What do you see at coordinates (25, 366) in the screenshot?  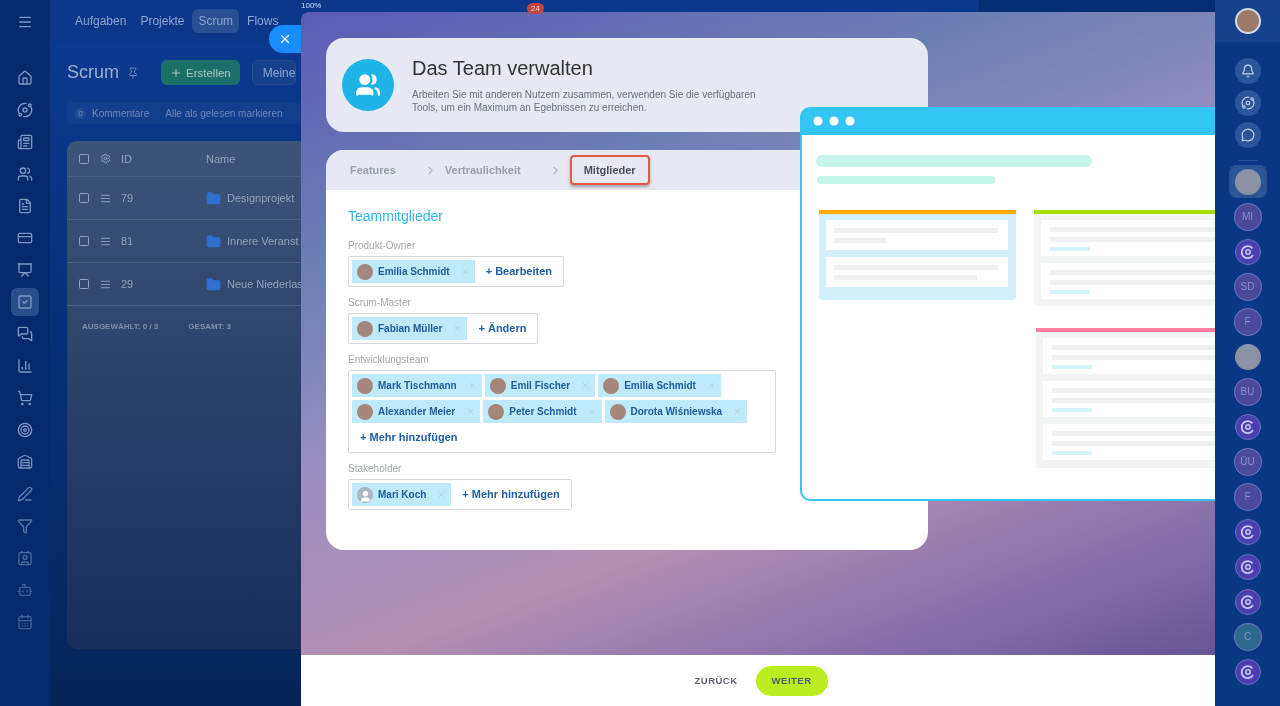 I see `bar-chart-icon` at bounding box center [25, 366].